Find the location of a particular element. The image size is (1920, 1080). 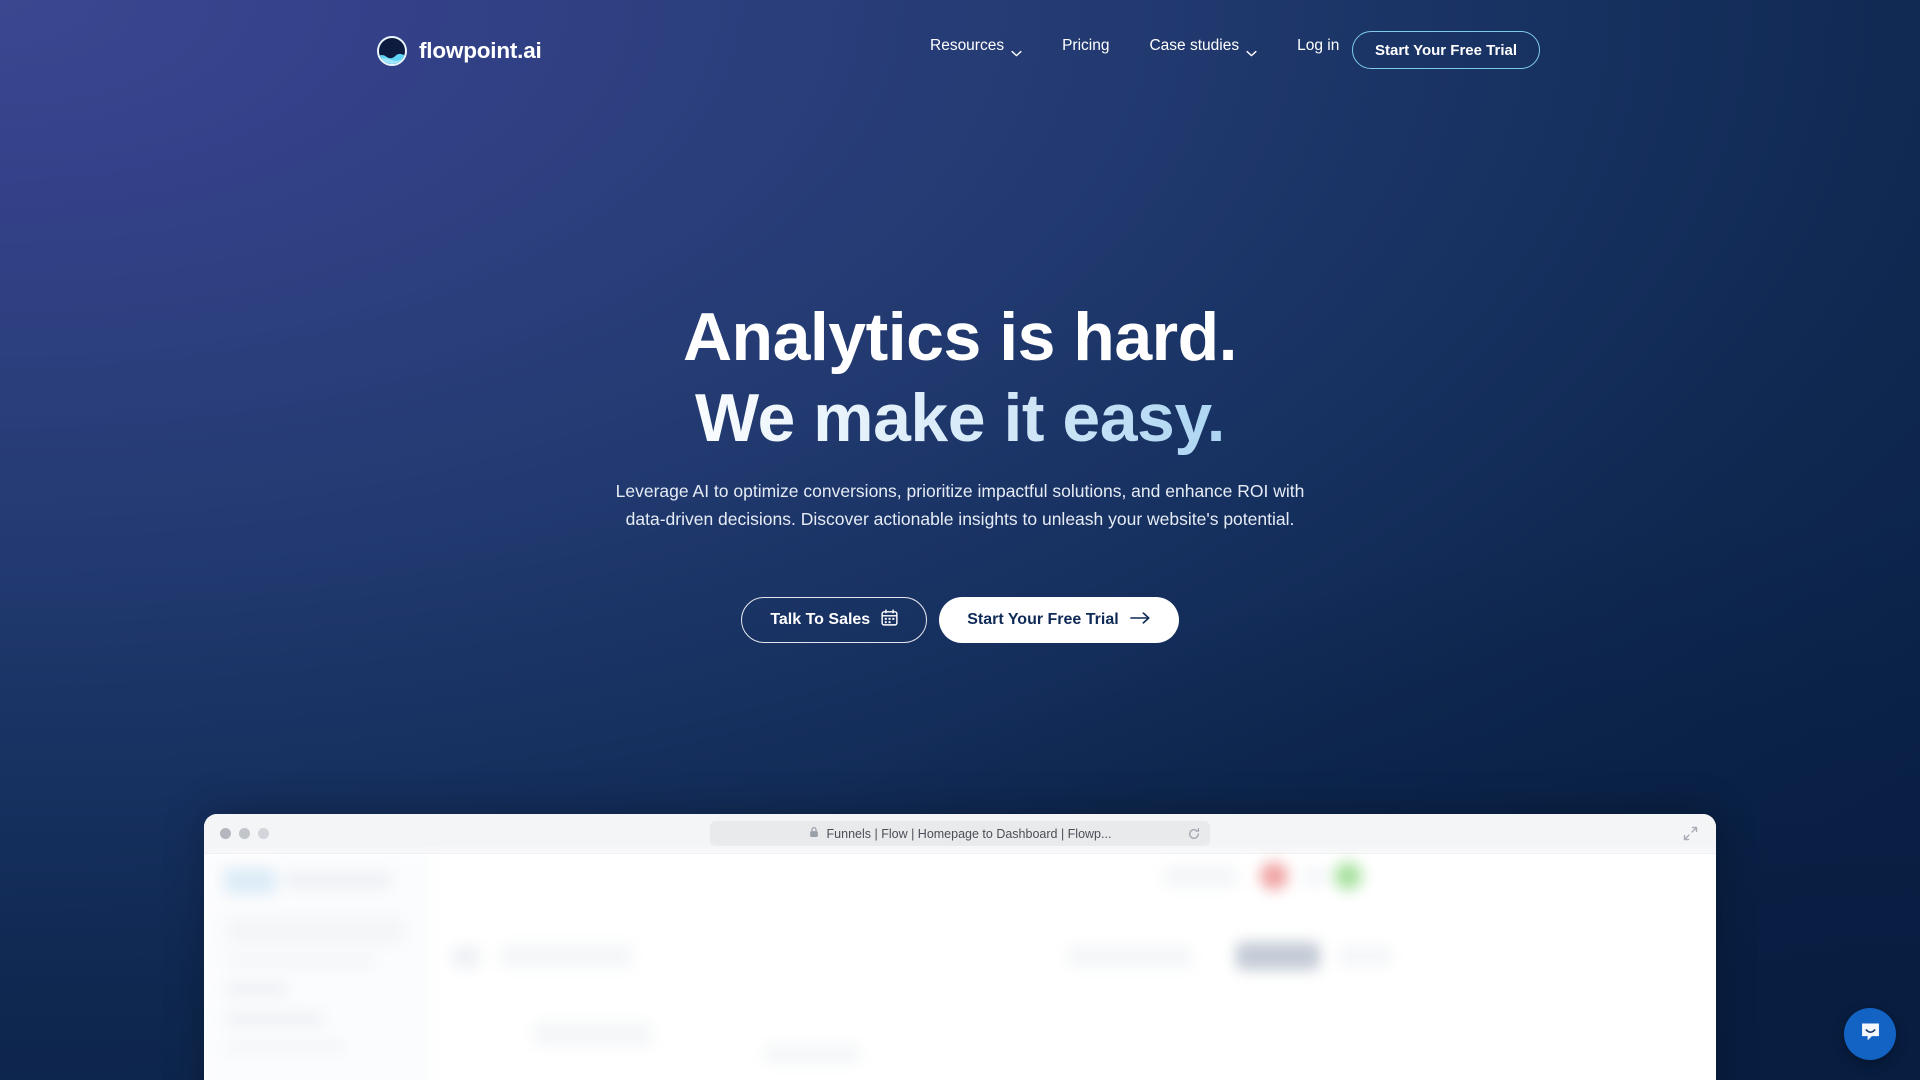

hero-headline-line2: We make it easy. is located at coordinates (960, 418).